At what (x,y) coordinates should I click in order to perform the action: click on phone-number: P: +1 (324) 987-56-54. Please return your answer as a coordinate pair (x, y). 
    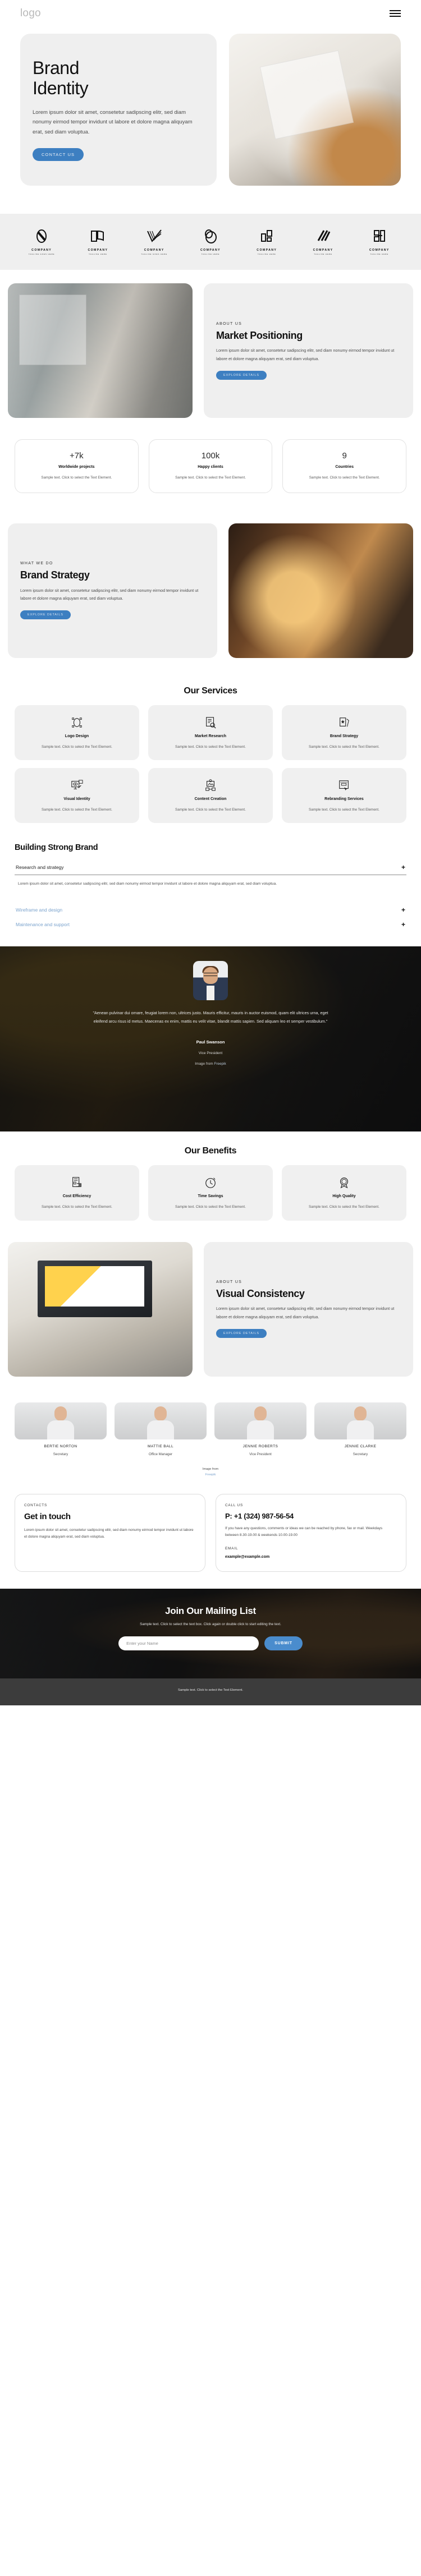
    Looking at the image, I should click on (311, 1516).